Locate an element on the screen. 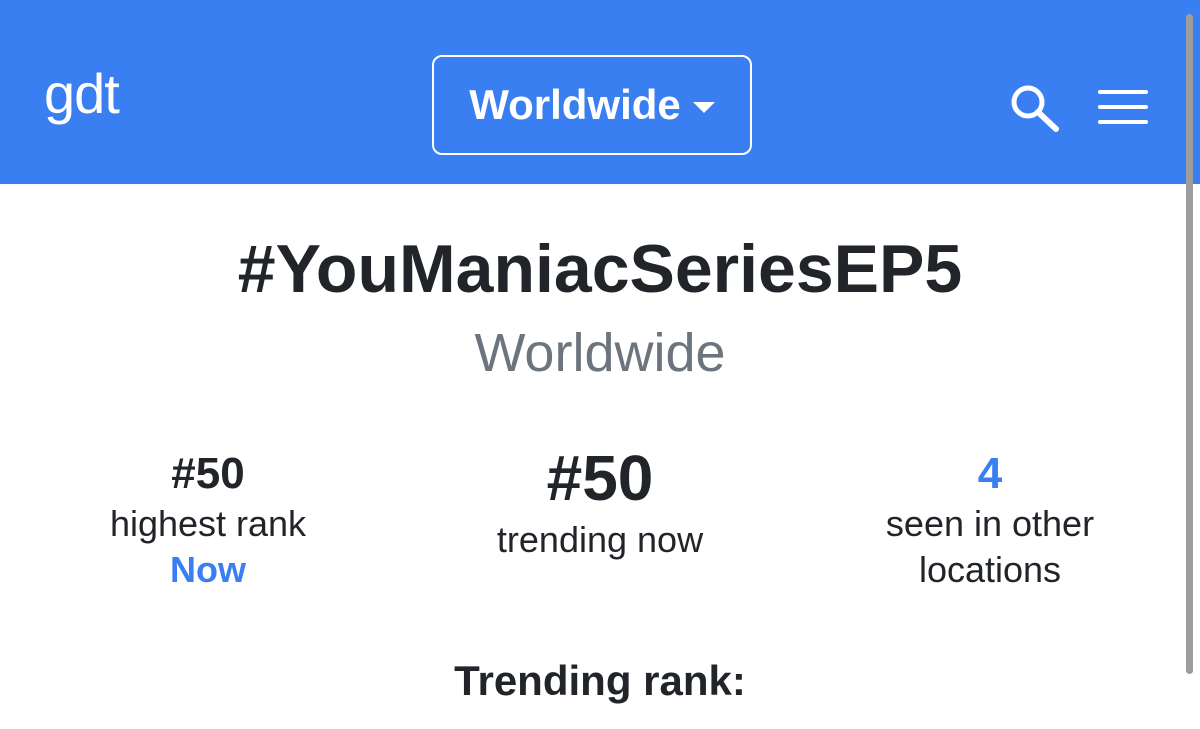 Image resolution: width=1200 pixels, height=729 pixels. search-icon is located at coordinates (1035, 108).